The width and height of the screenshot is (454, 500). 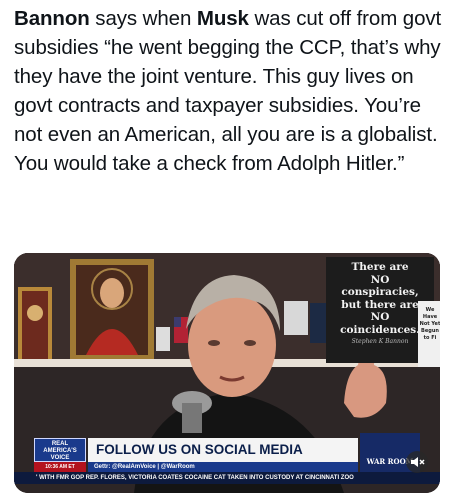 I want to click on sign-line: NO, so click(x=380, y=279).